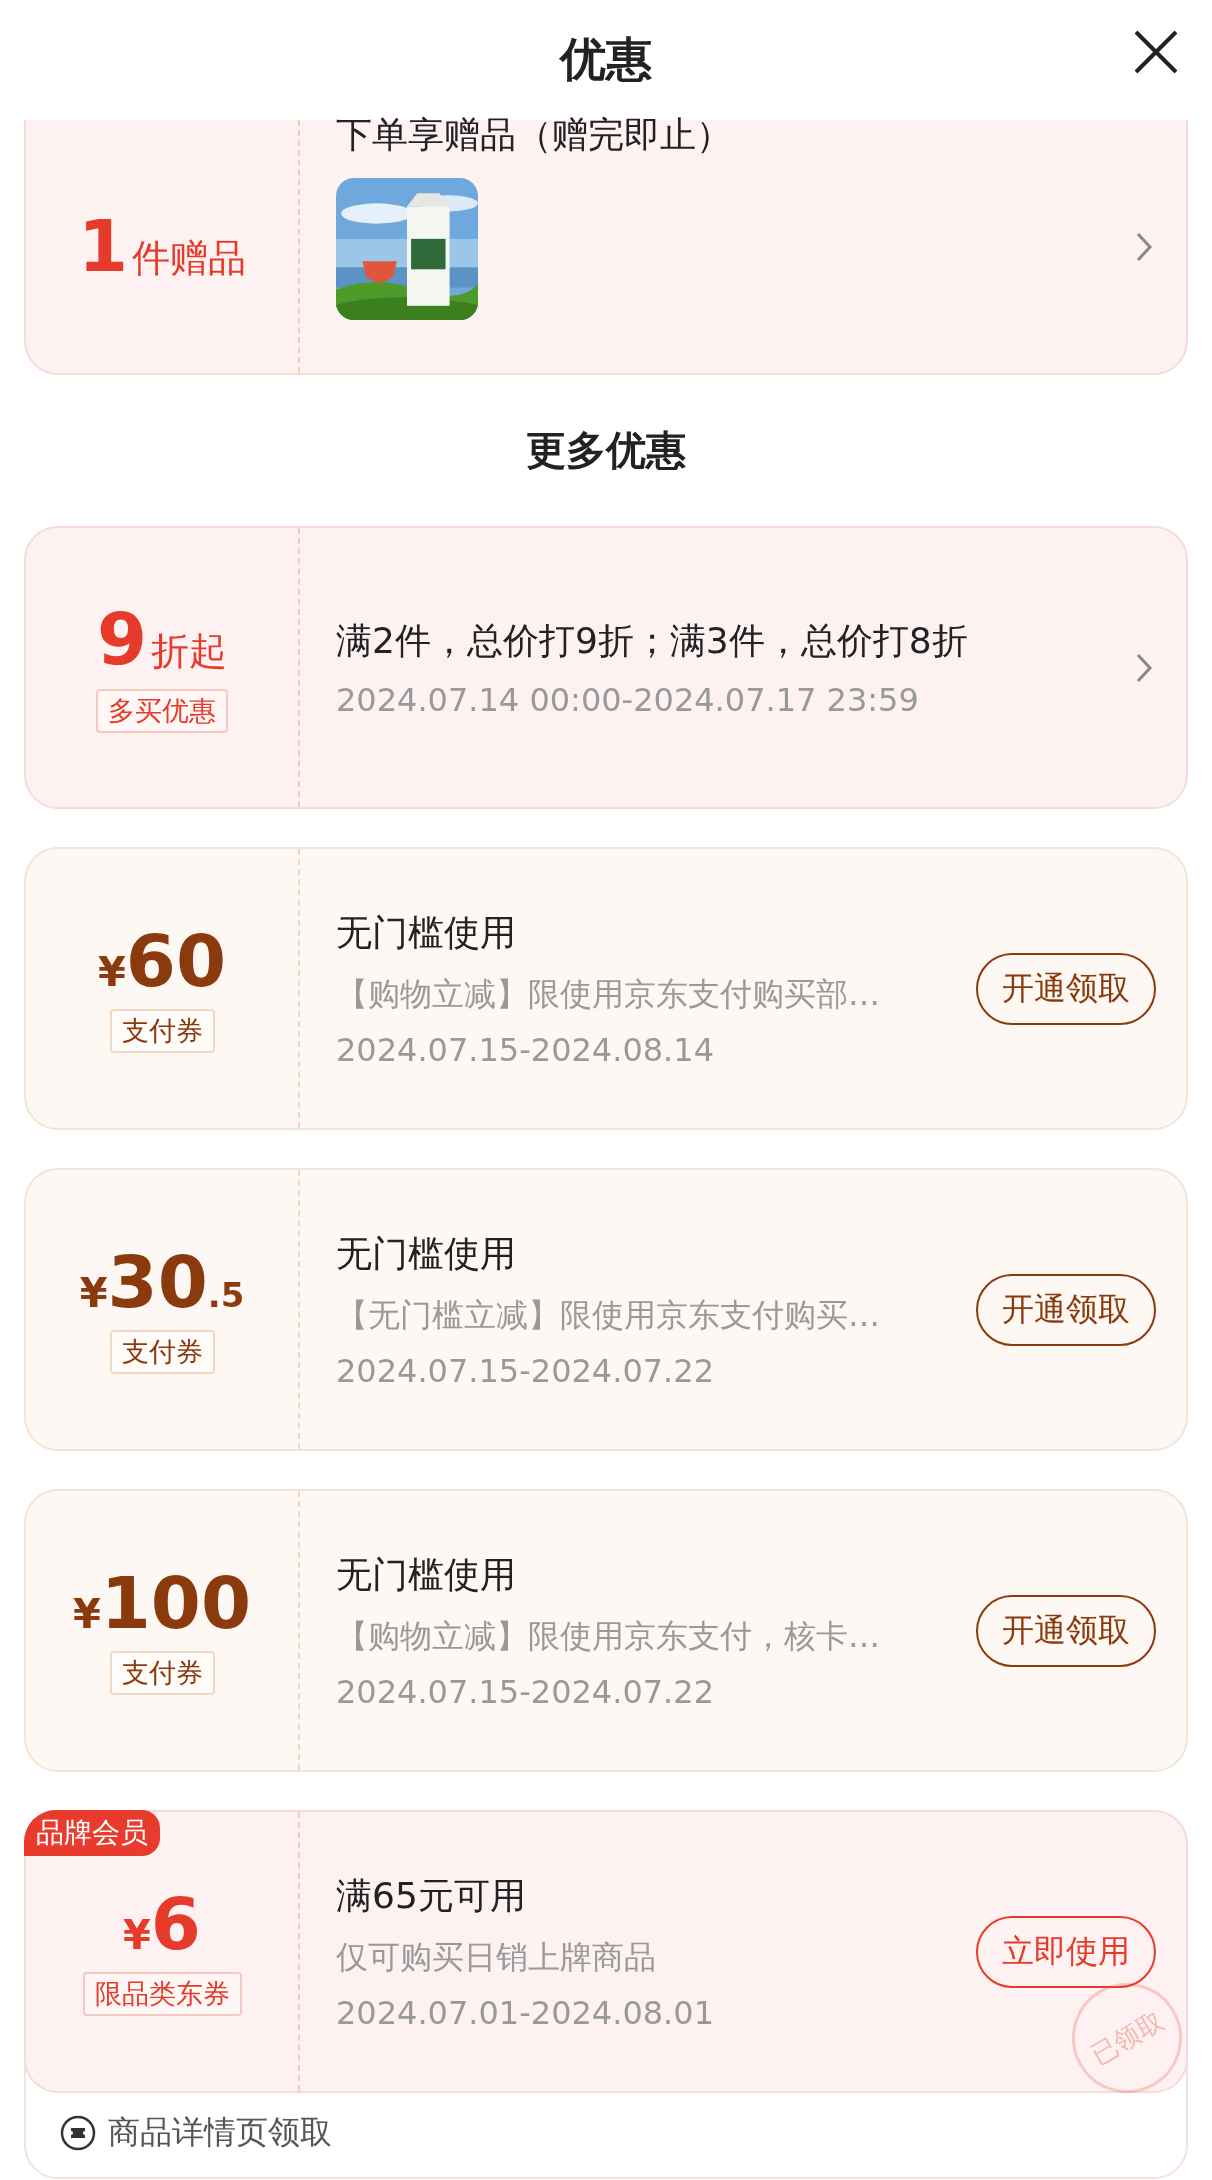  Describe the element at coordinates (496, 1957) in the screenshot. I see `offer-description: 仅可购买日销上牌商品` at that location.